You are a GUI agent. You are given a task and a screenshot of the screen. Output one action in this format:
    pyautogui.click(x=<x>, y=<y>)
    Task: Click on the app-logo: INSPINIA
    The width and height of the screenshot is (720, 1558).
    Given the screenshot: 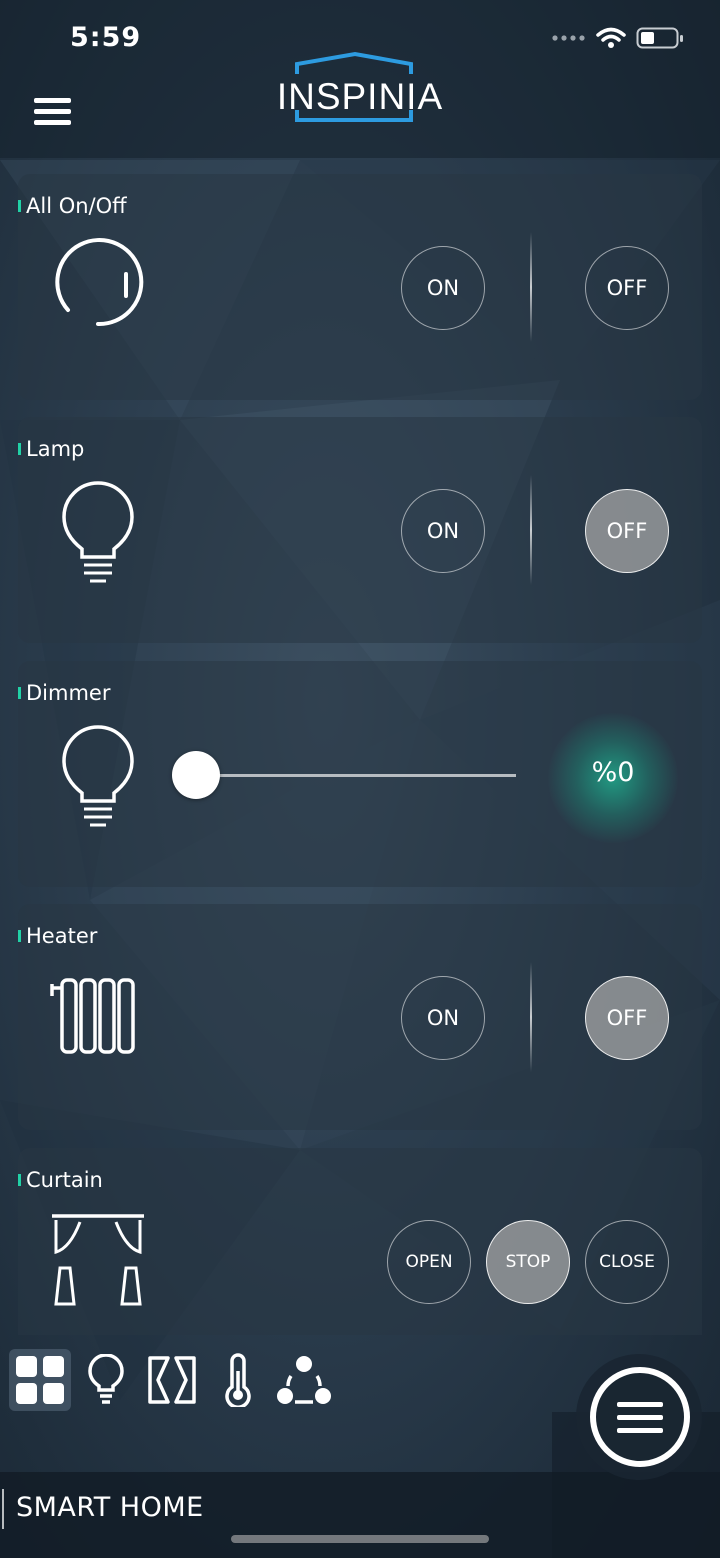 What is the action you would take?
    pyautogui.click(x=360, y=88)
    